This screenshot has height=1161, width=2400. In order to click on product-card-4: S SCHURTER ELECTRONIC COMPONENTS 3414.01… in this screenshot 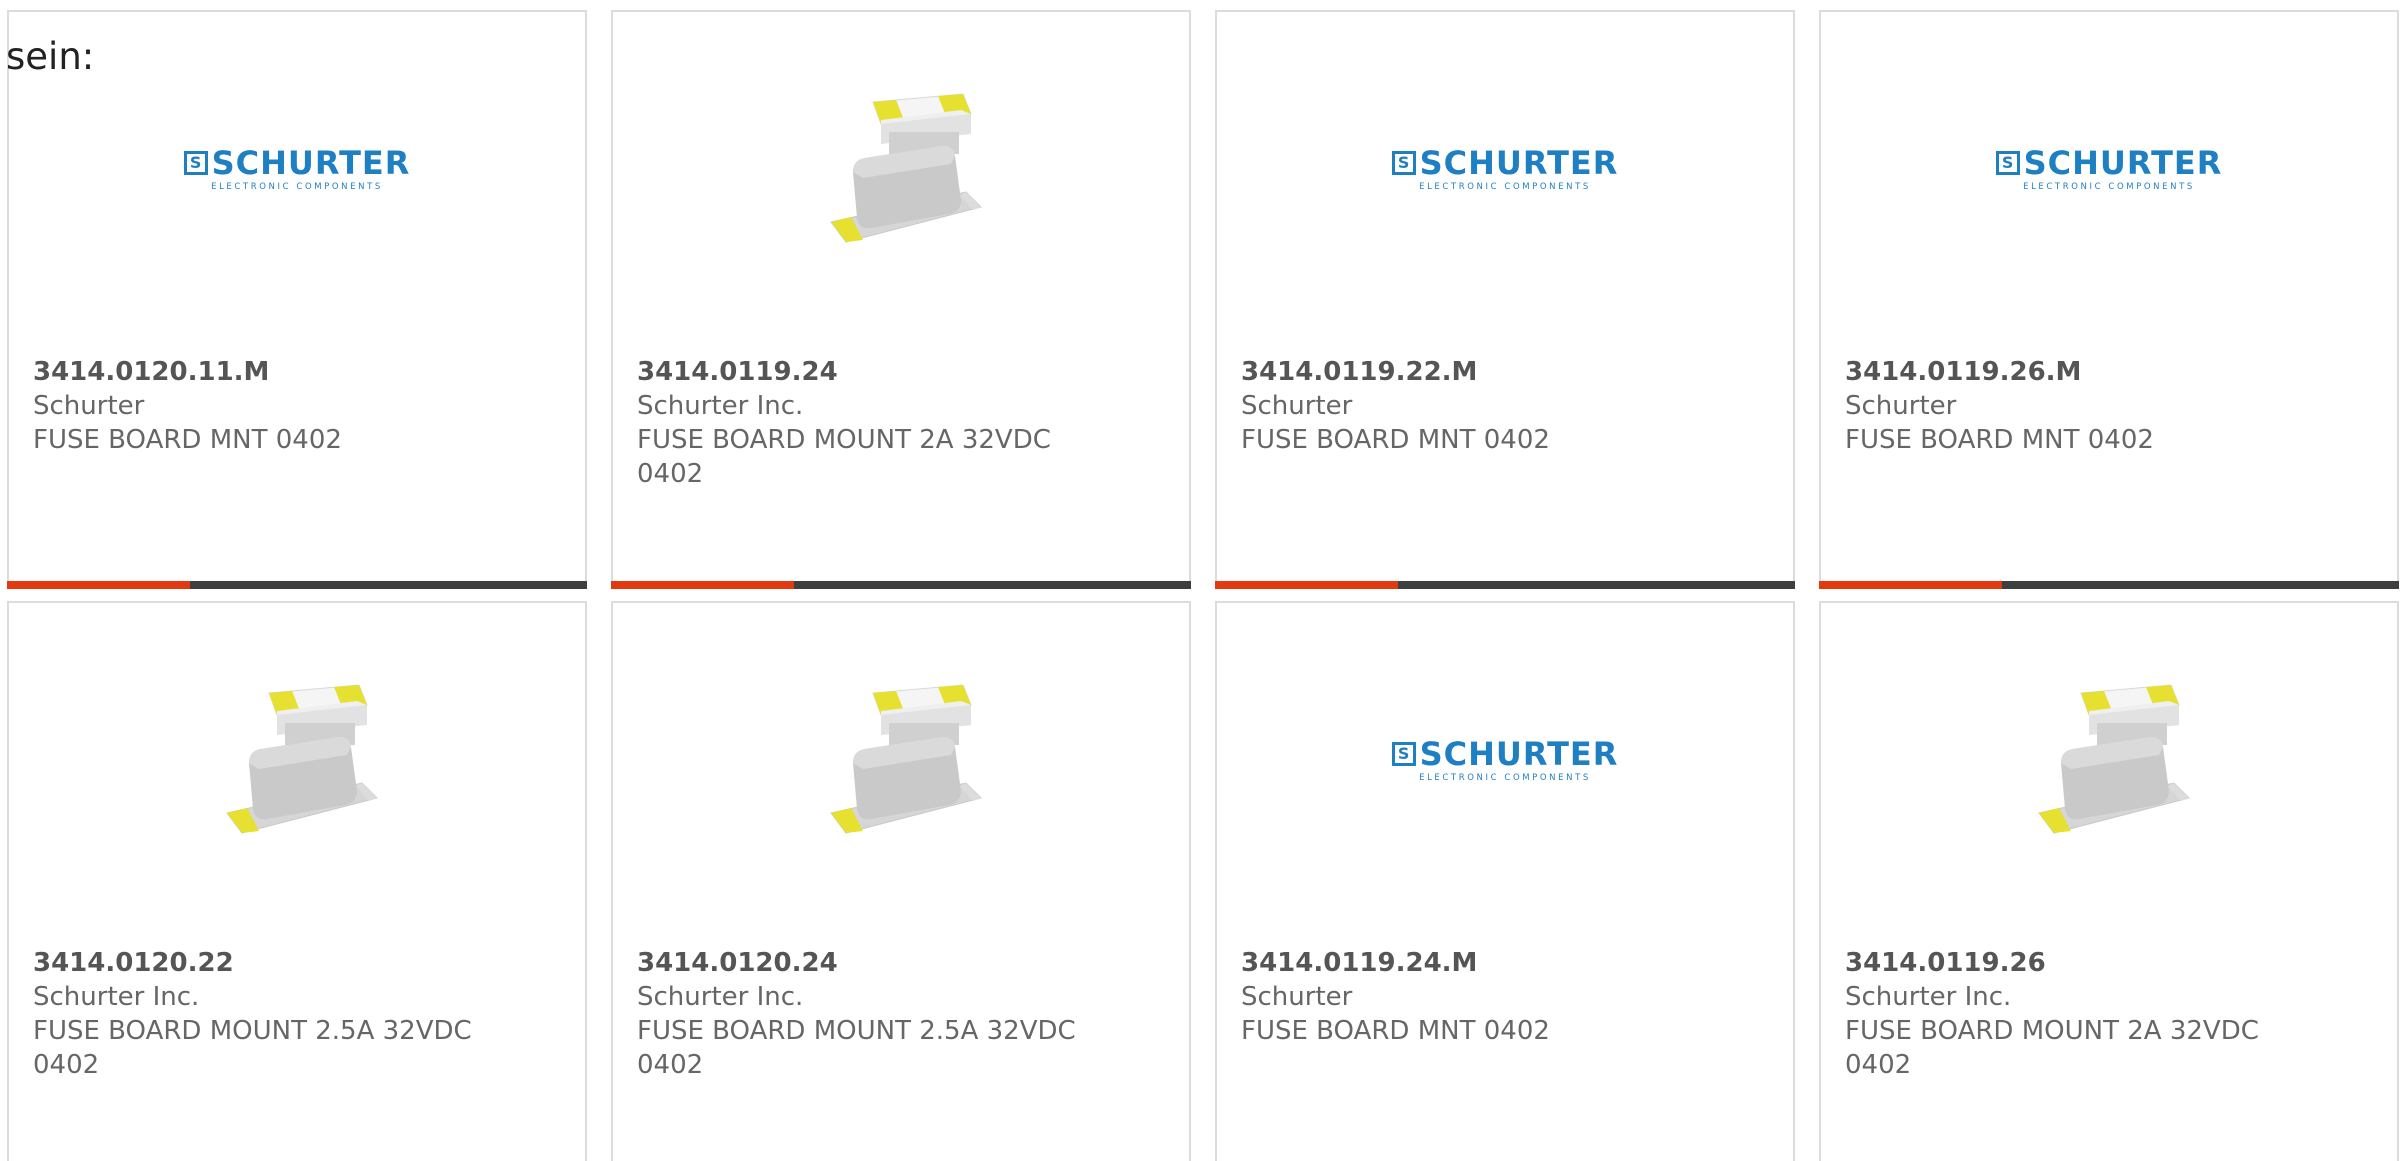, I will do `click(2109, 299)`.